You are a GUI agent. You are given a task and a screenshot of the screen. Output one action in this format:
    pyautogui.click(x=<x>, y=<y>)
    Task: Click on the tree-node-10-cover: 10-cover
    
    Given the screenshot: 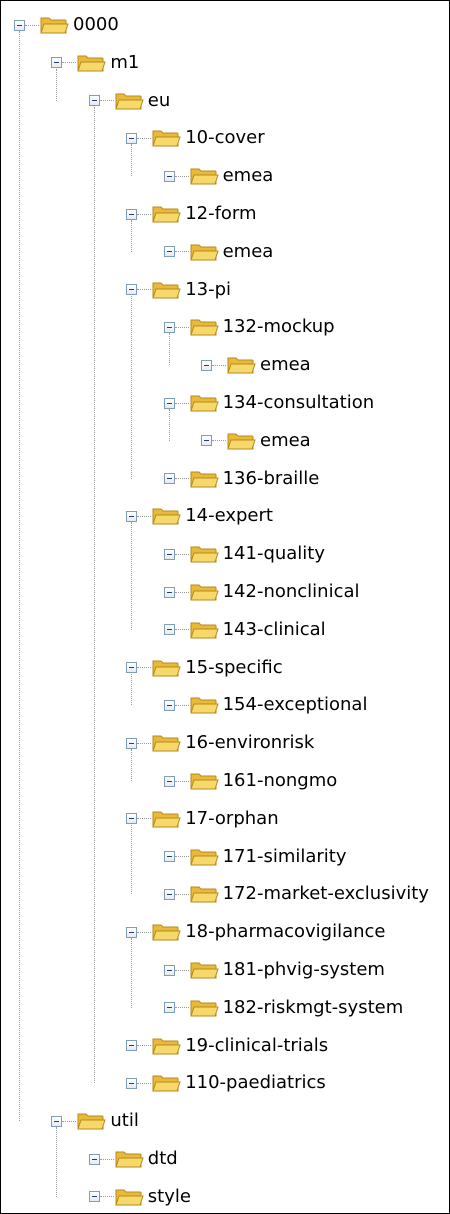 What is the action you would take?
    pyautogui.click(x=195, y=138)
    